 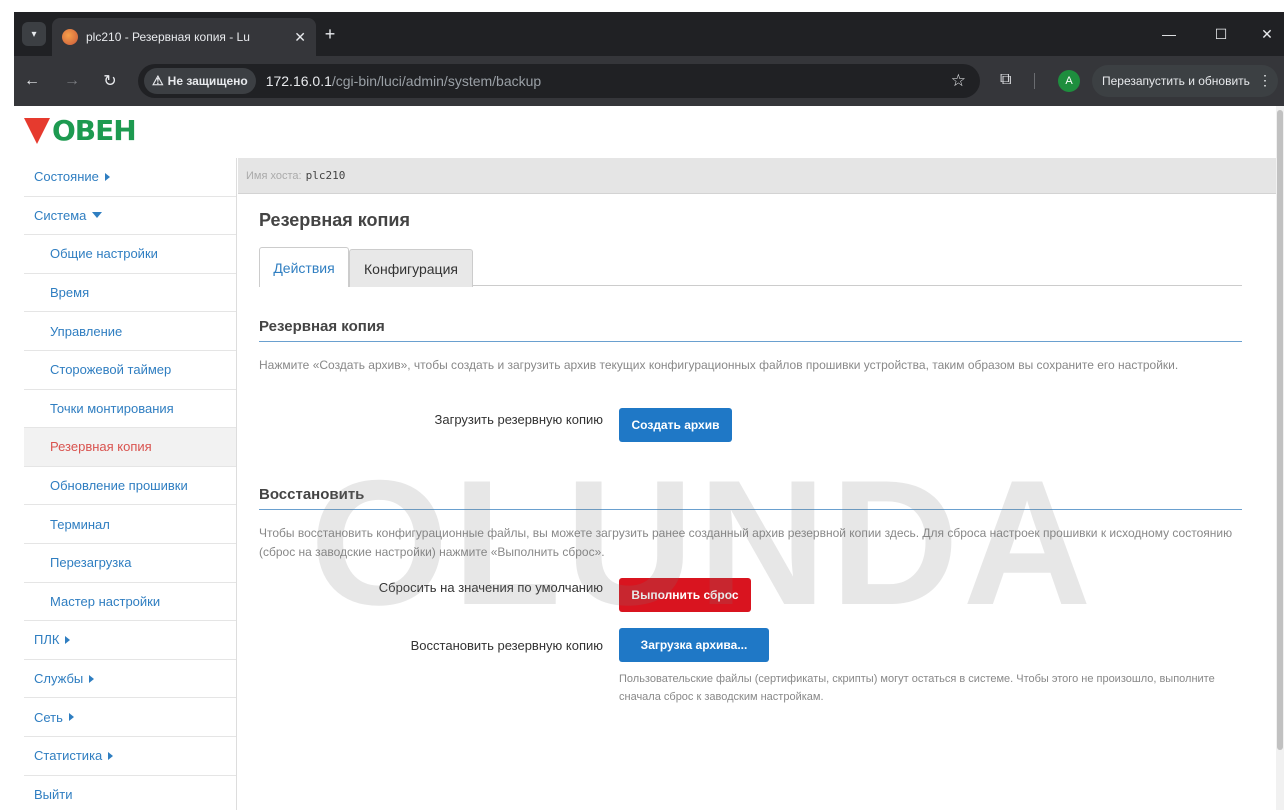 What do you see at coordinates (325, 175) in the screenshot?
I see `hostname-value: plc210` at bounding box center [325, 175].